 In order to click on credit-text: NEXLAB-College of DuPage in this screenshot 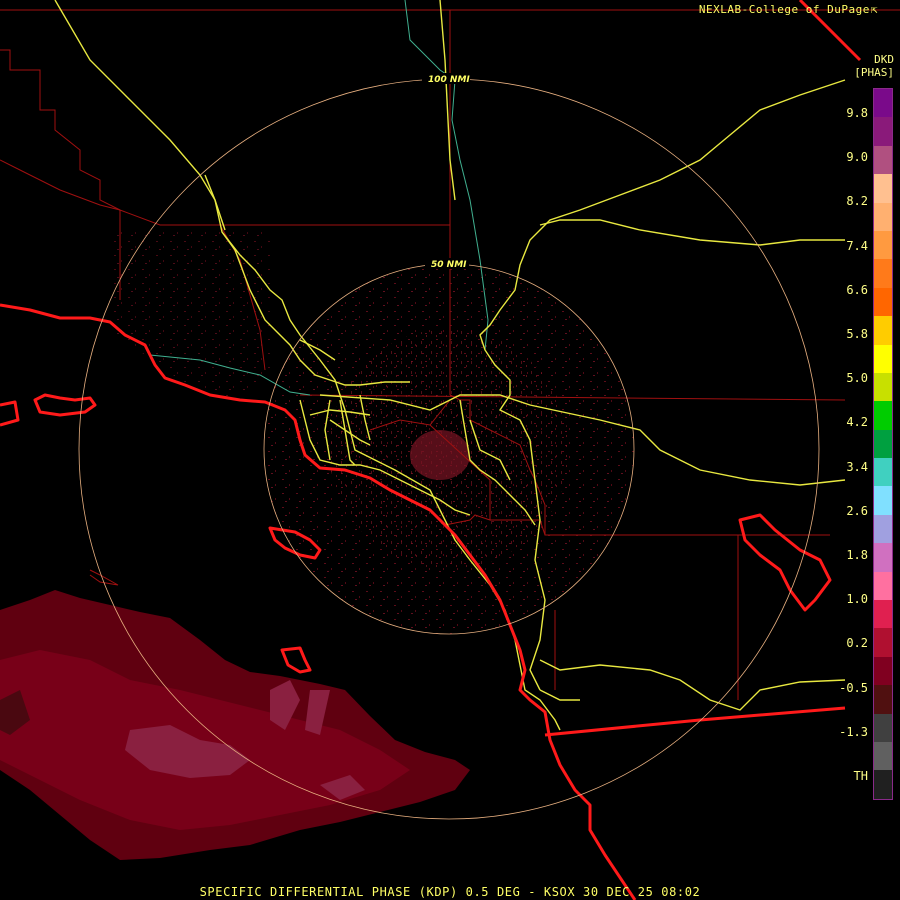, I will do `click(784, 9)`.